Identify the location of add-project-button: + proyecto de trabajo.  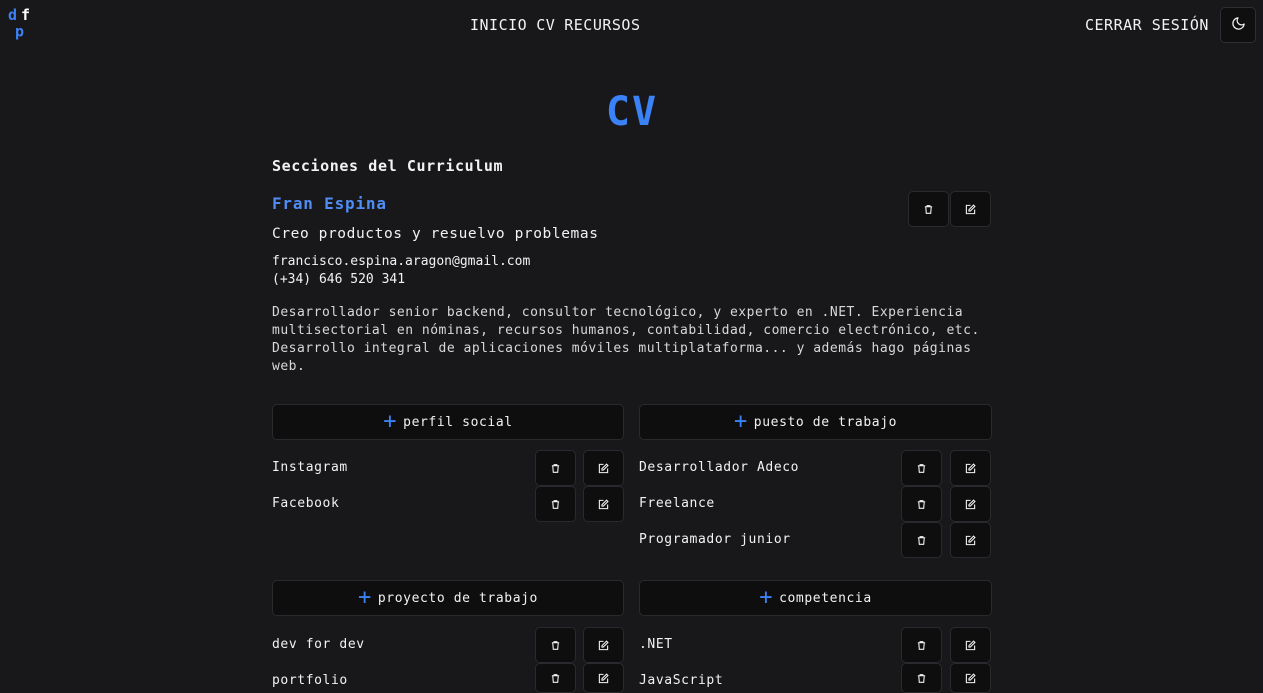
(448, 598).